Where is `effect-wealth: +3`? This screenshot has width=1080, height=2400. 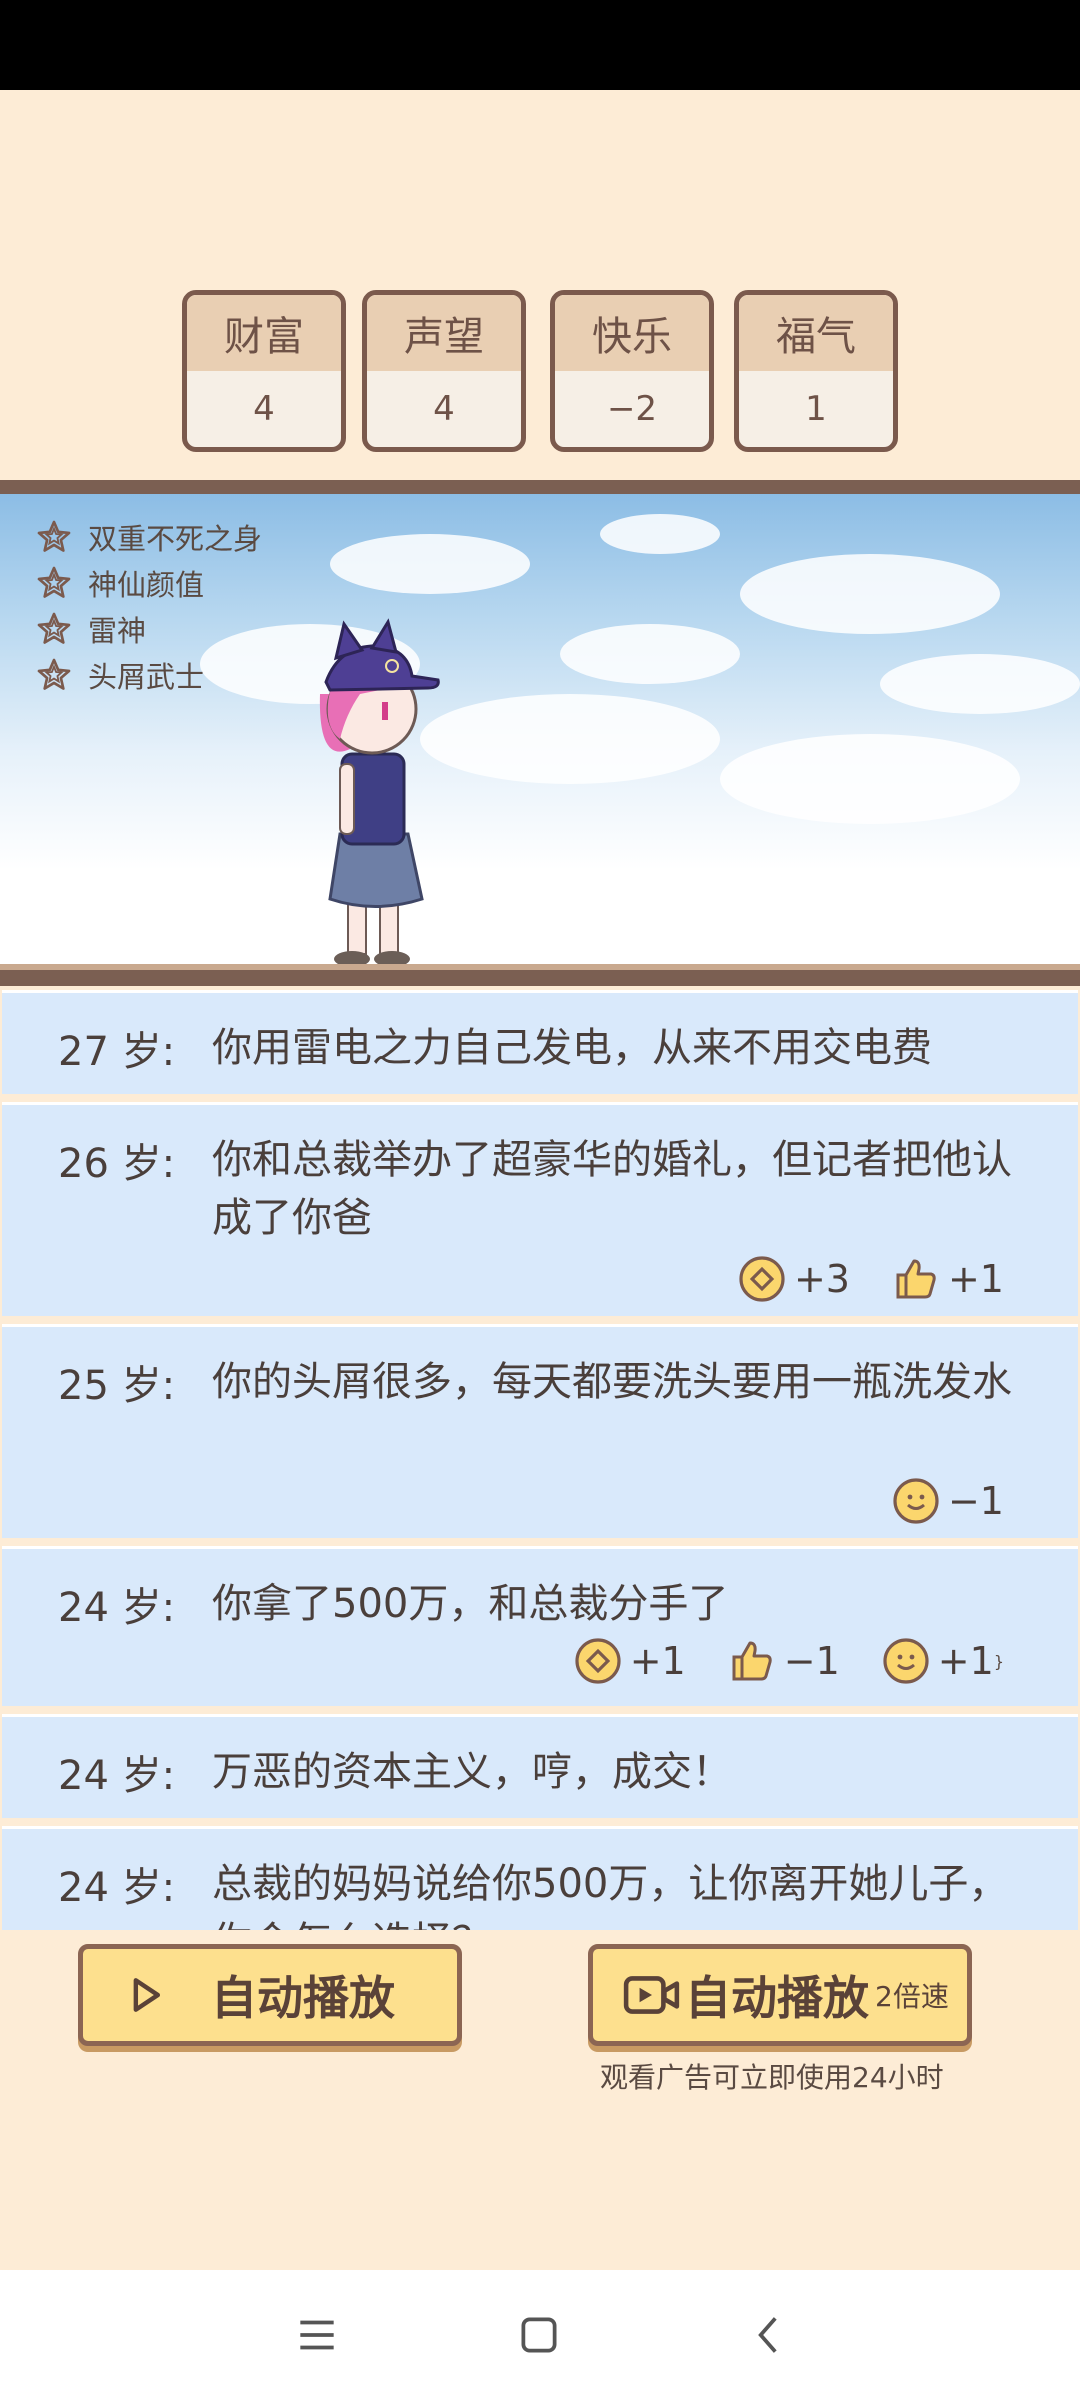
effect-wealth: +3 is located at coordinates (794, 1279).